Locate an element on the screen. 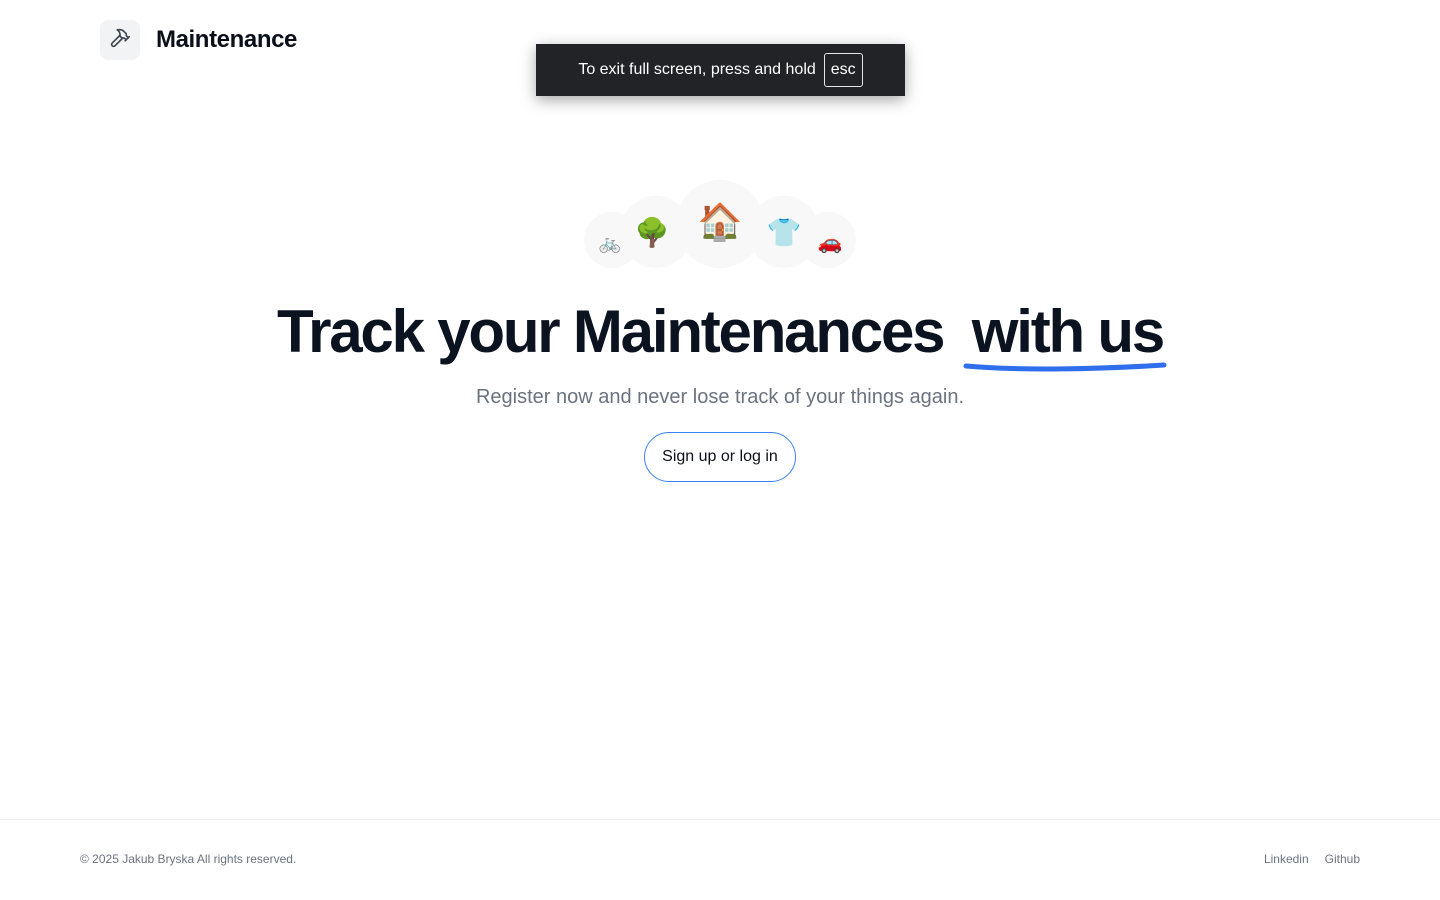 The height and width of the screenshot is (900, 1440). house-icon: 🏠 is located at coordinates (720, 221).